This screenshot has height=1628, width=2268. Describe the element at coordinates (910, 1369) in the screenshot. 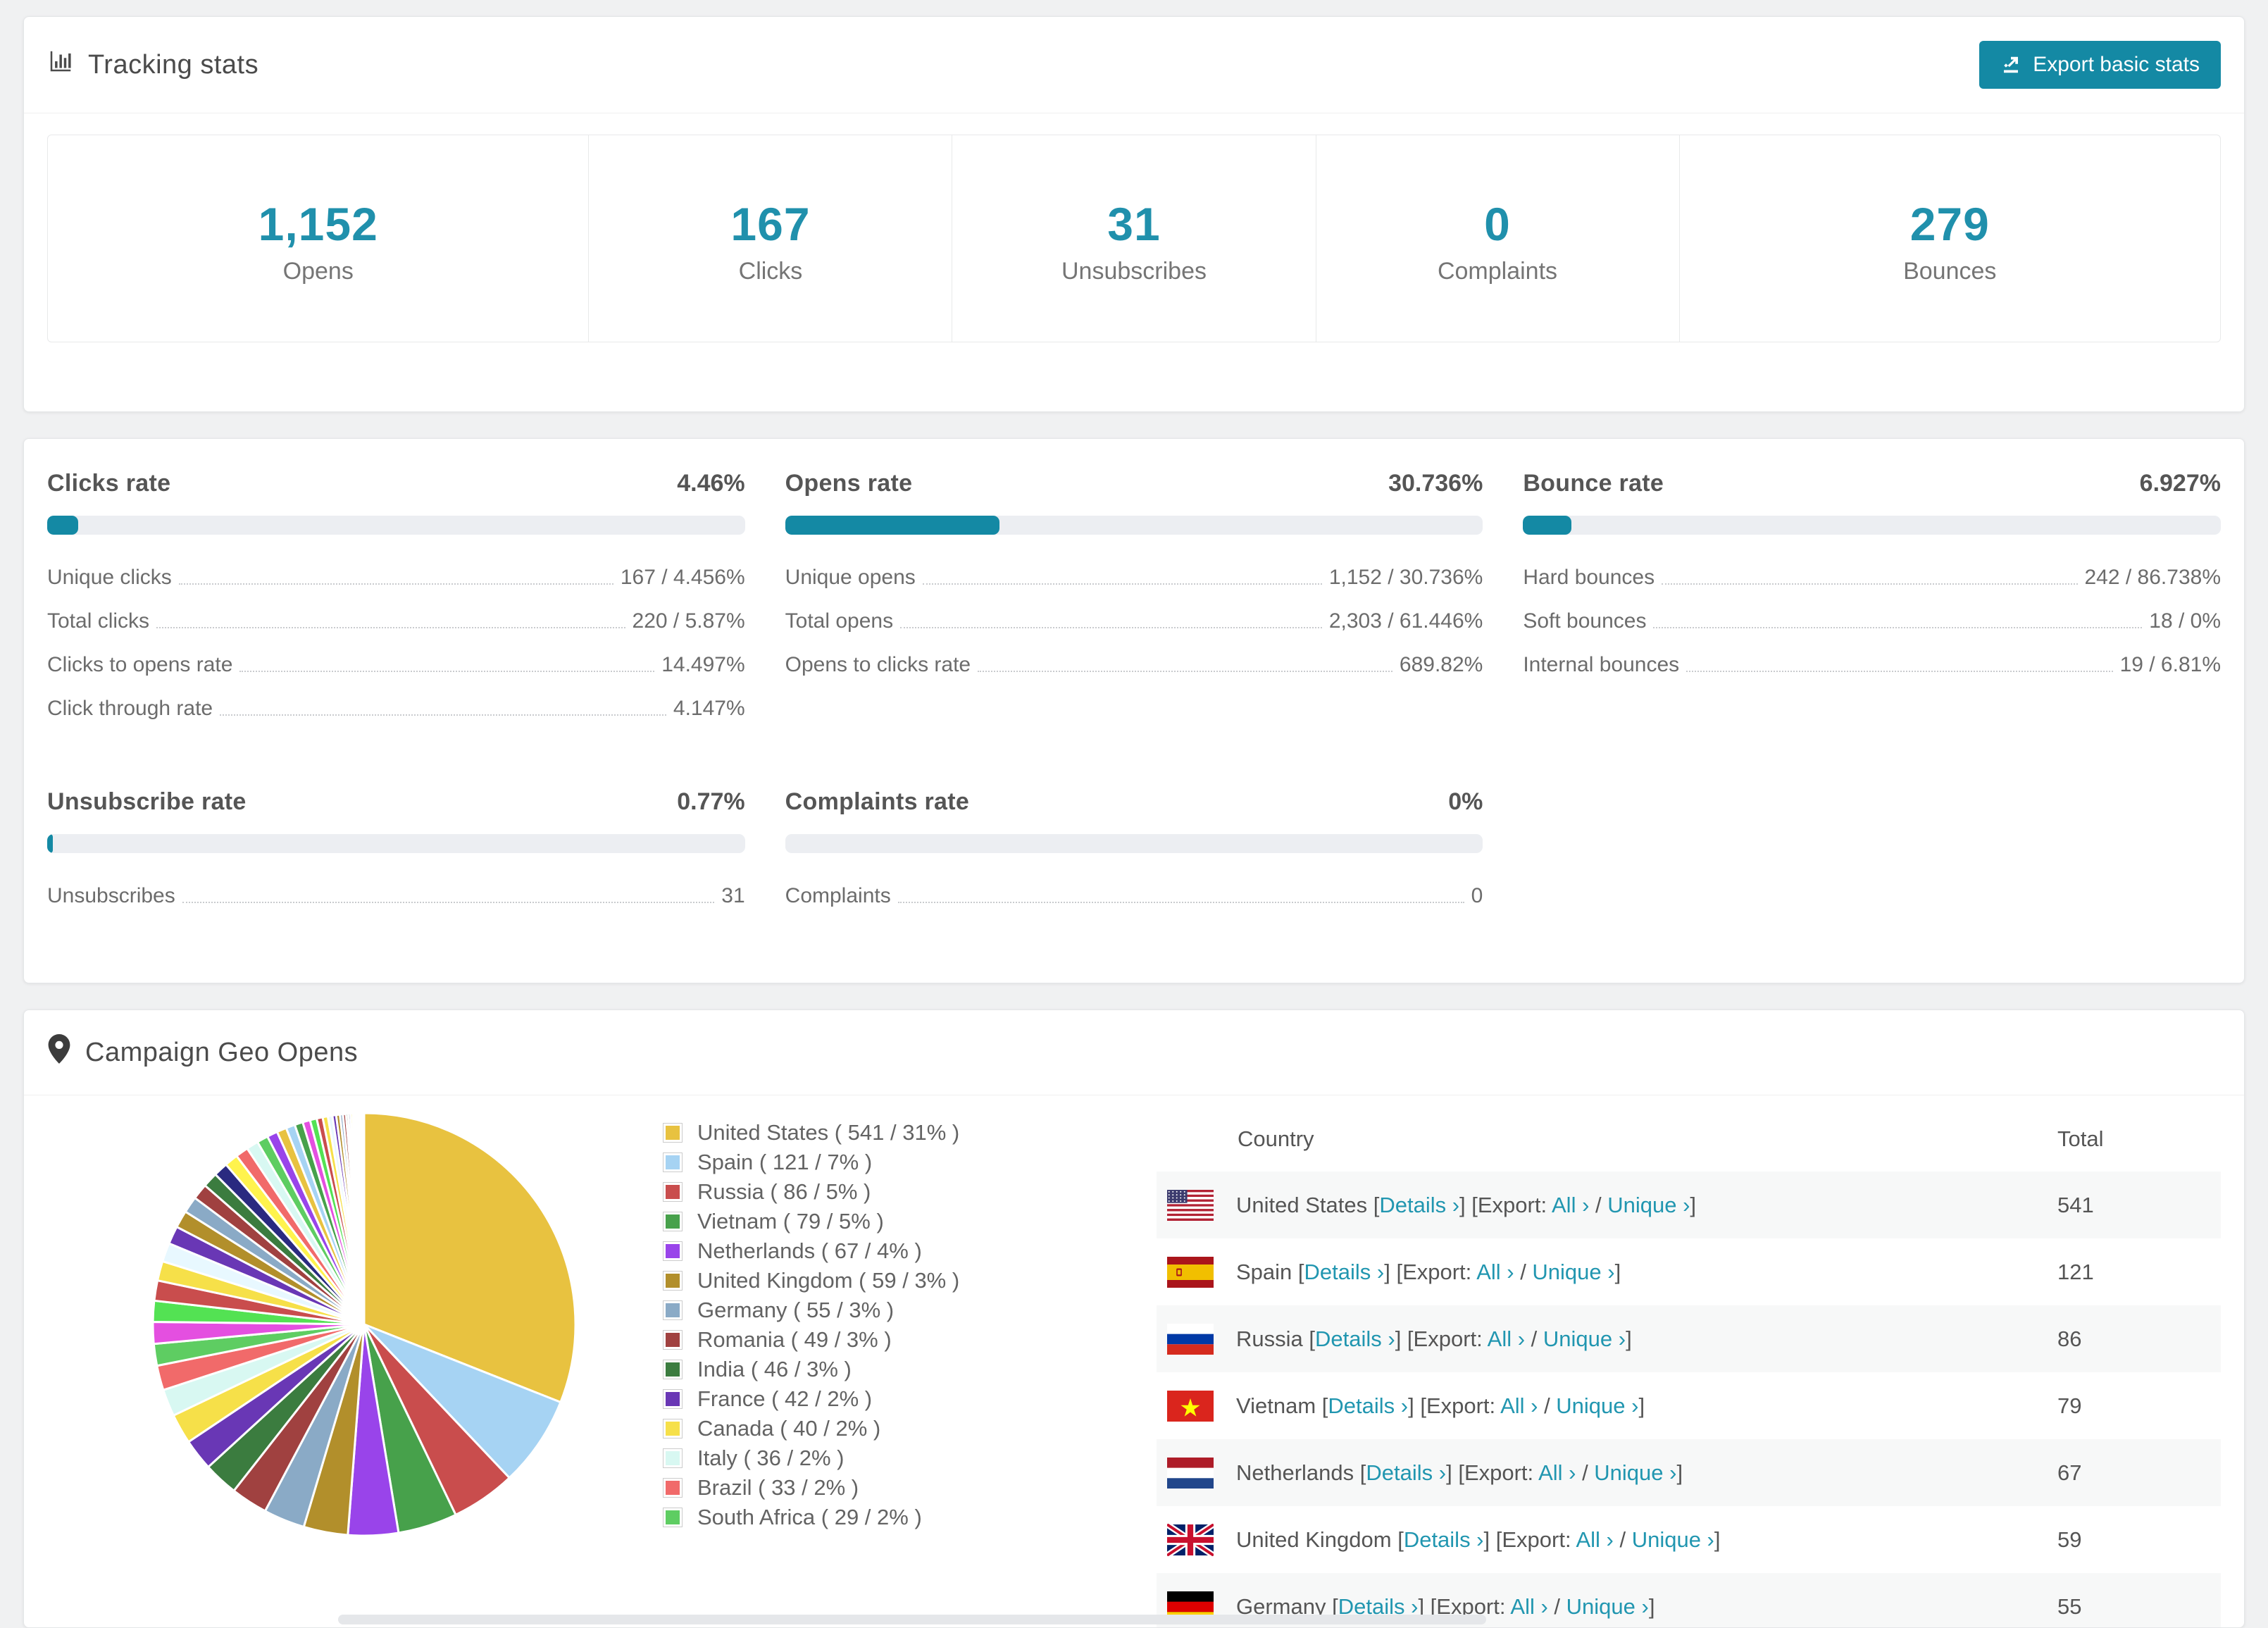

I see `legend-item-india: India ( 46 / 3% )` at that location.